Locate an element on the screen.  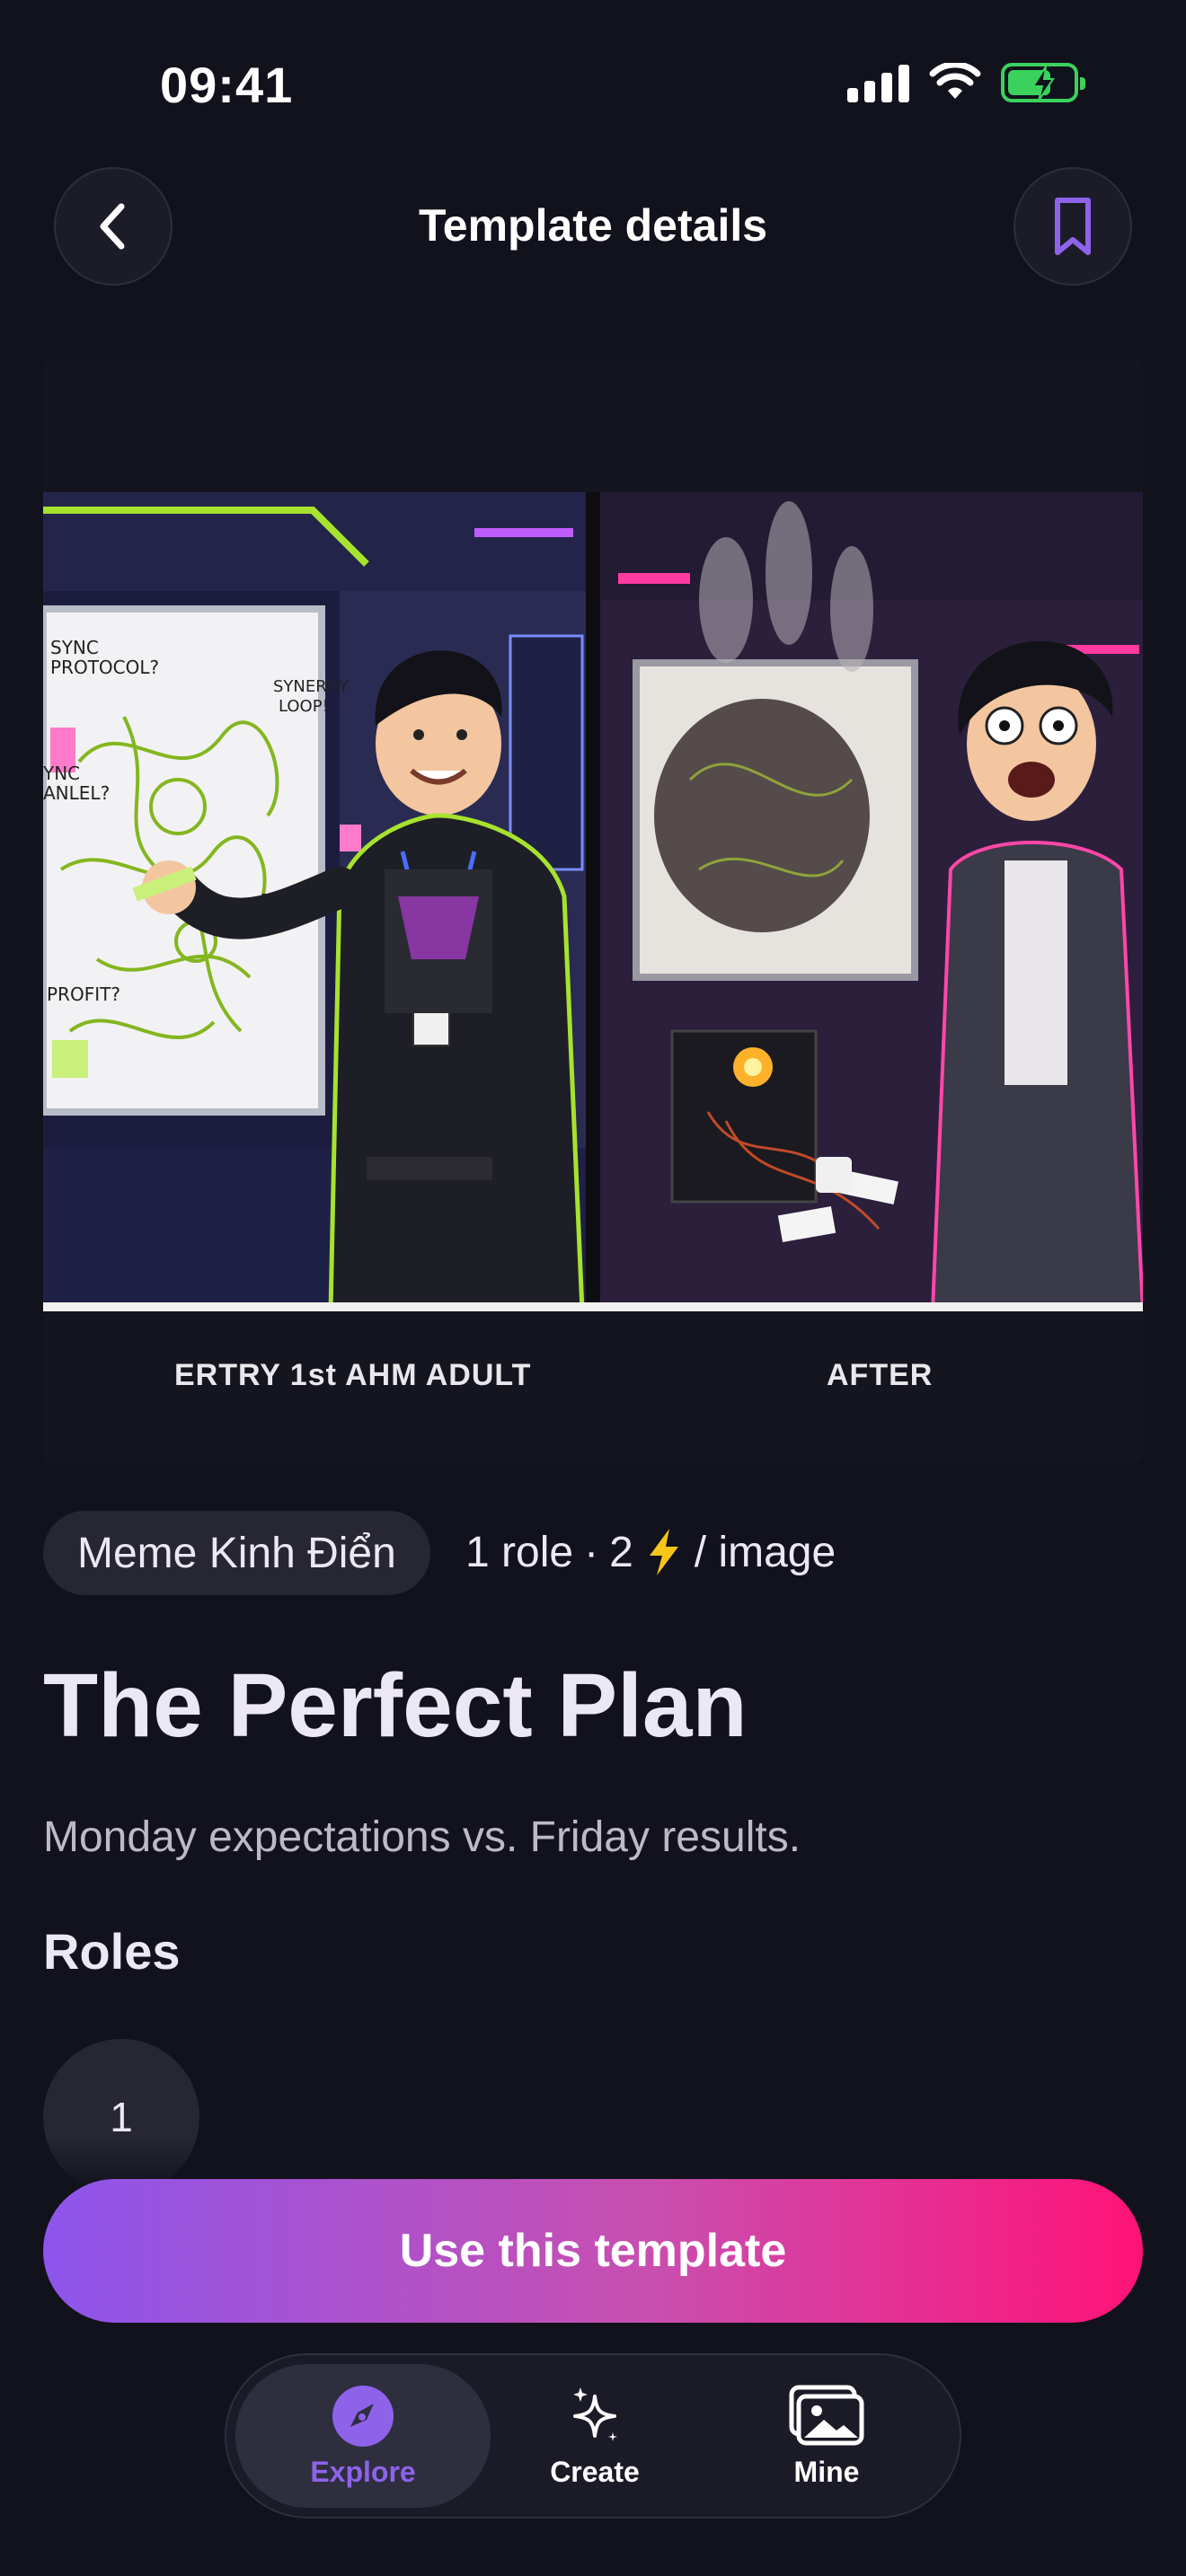
page-title: Template details is located at coordinates (593, 225).